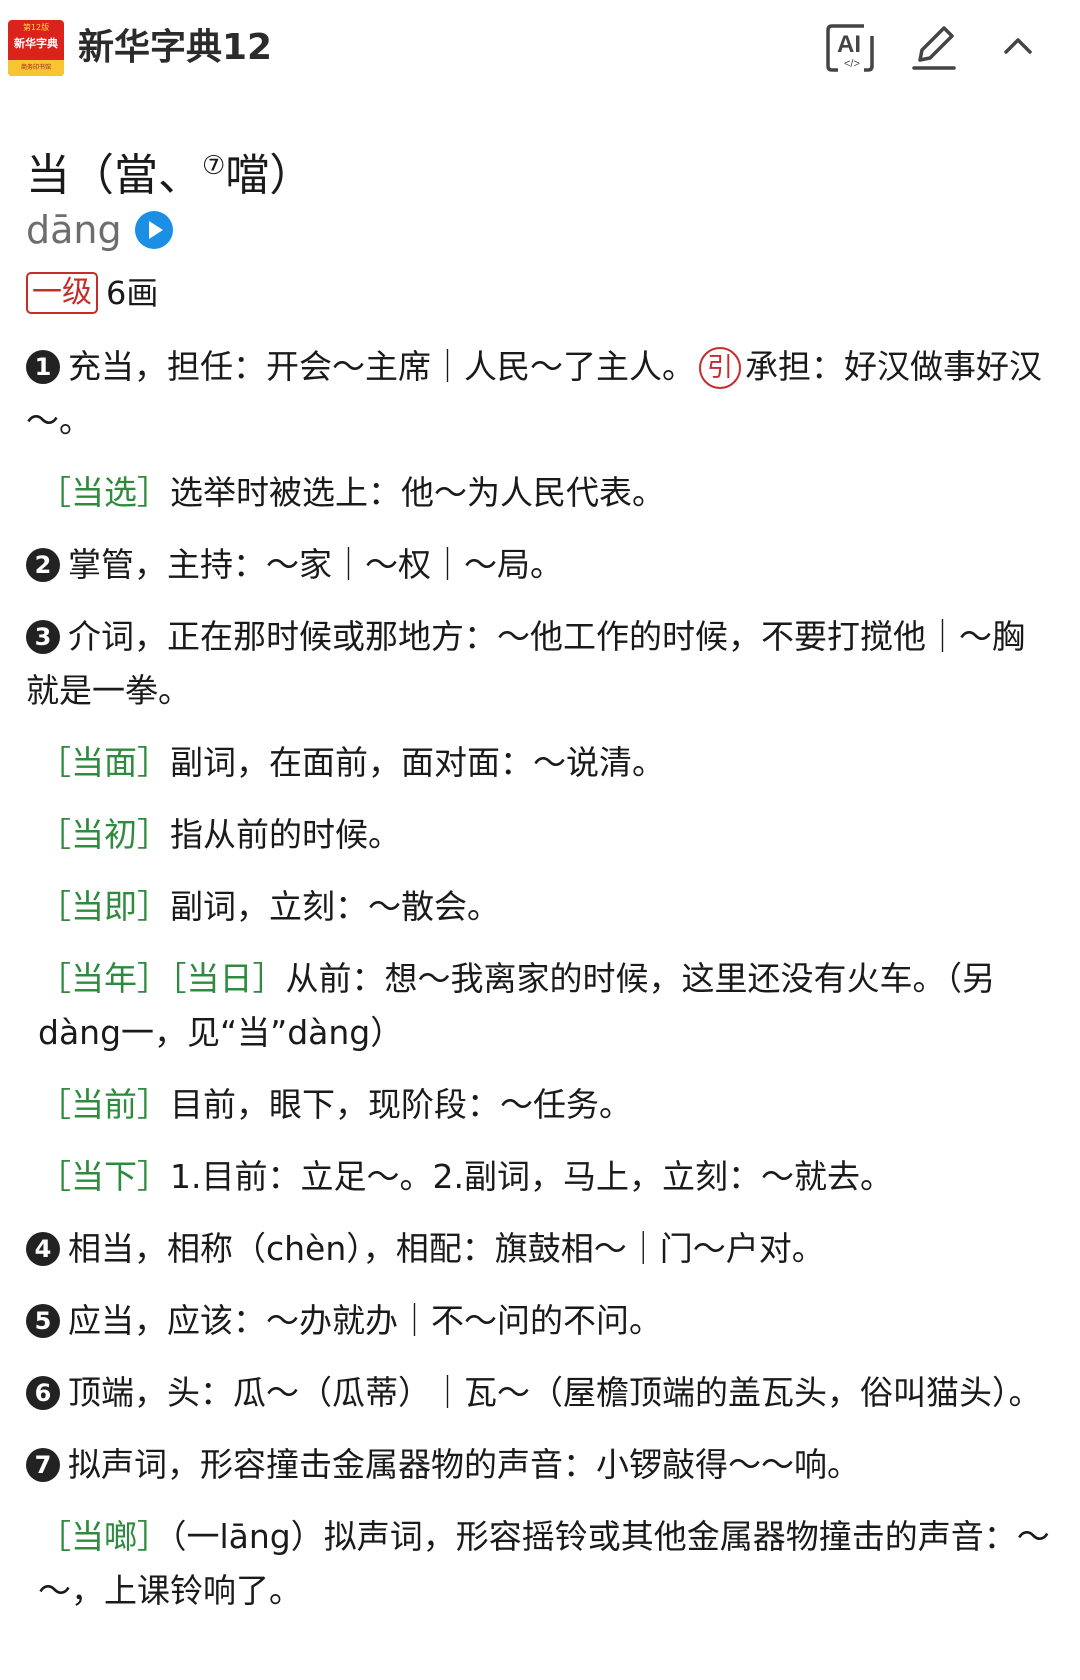 The height and width of the screenshot is (1680, 1080). Describe the element at coordinates (541, 835) in the screenshot. I see `compound-dangchu: ［当初］指从前的时候。` at that location.